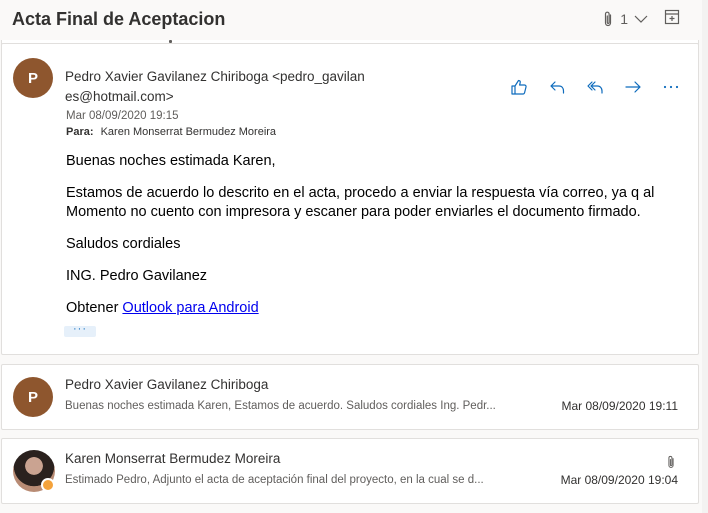 The width and height of the screenshot is (708, 513). Describe the element at coordinates (671, 87) in the screenshot. I see `more-options-icon` at that location.